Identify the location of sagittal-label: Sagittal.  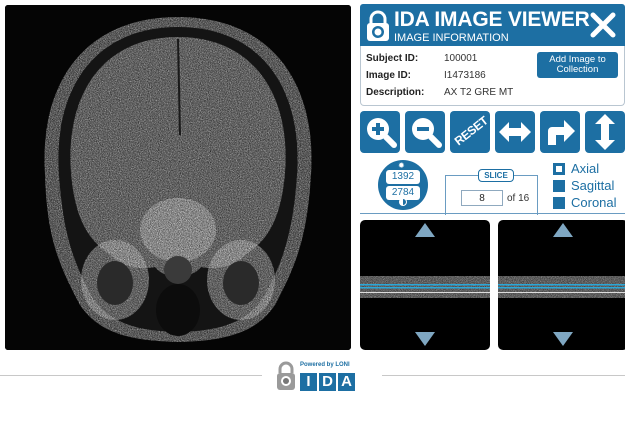
(593, 185).